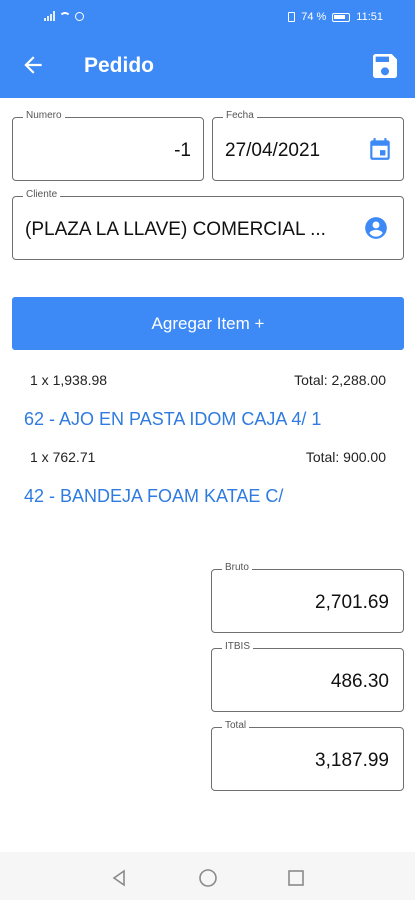 This screenshot has height=900, width=415. I want to click on bruto-value: 2,701.69, so click(352, 602).